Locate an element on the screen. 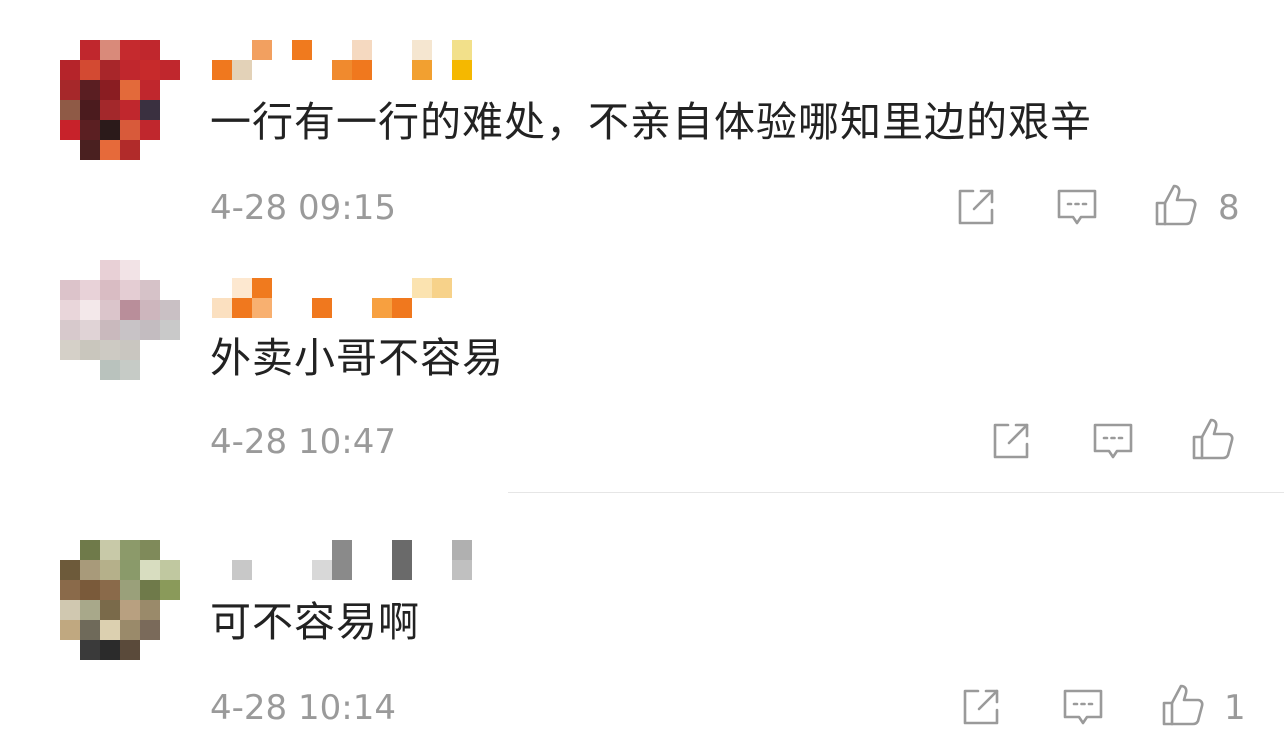 The image size is (1284, 754). share-icon is located at coordinates (981, 707).